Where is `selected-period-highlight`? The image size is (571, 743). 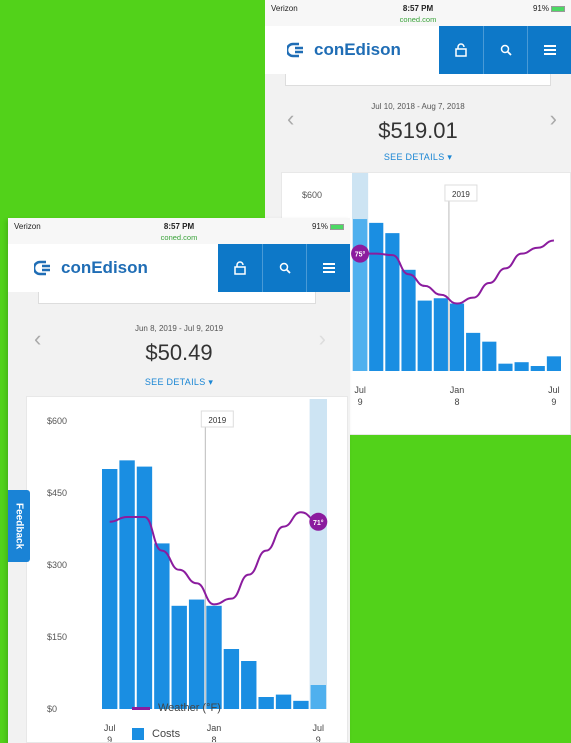 selected-period-highlight is located at coordinates (318, 554).